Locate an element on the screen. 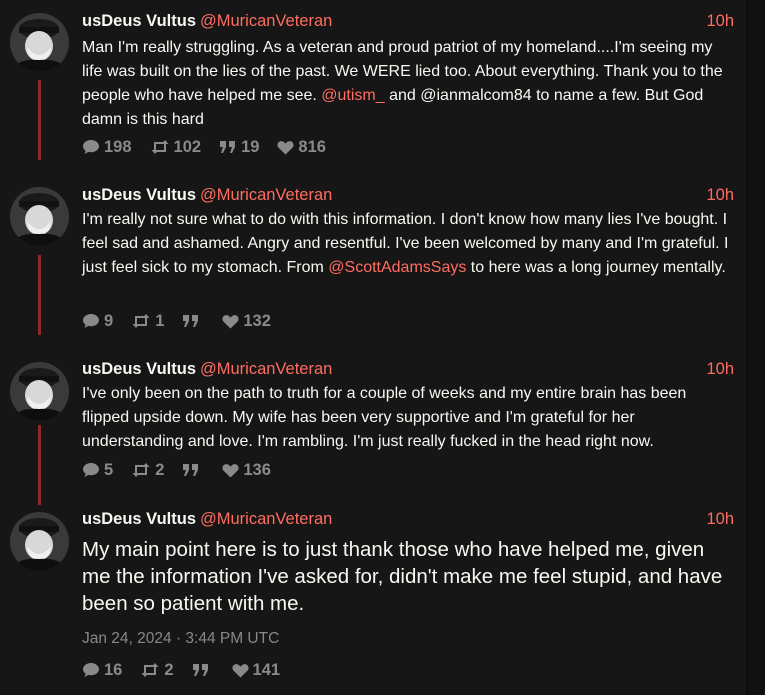 The image size is (765, 695). reply-count: 5 is located at coordinates (97, 470).